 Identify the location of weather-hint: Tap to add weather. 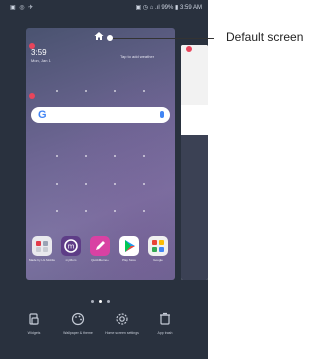
(137, 56).